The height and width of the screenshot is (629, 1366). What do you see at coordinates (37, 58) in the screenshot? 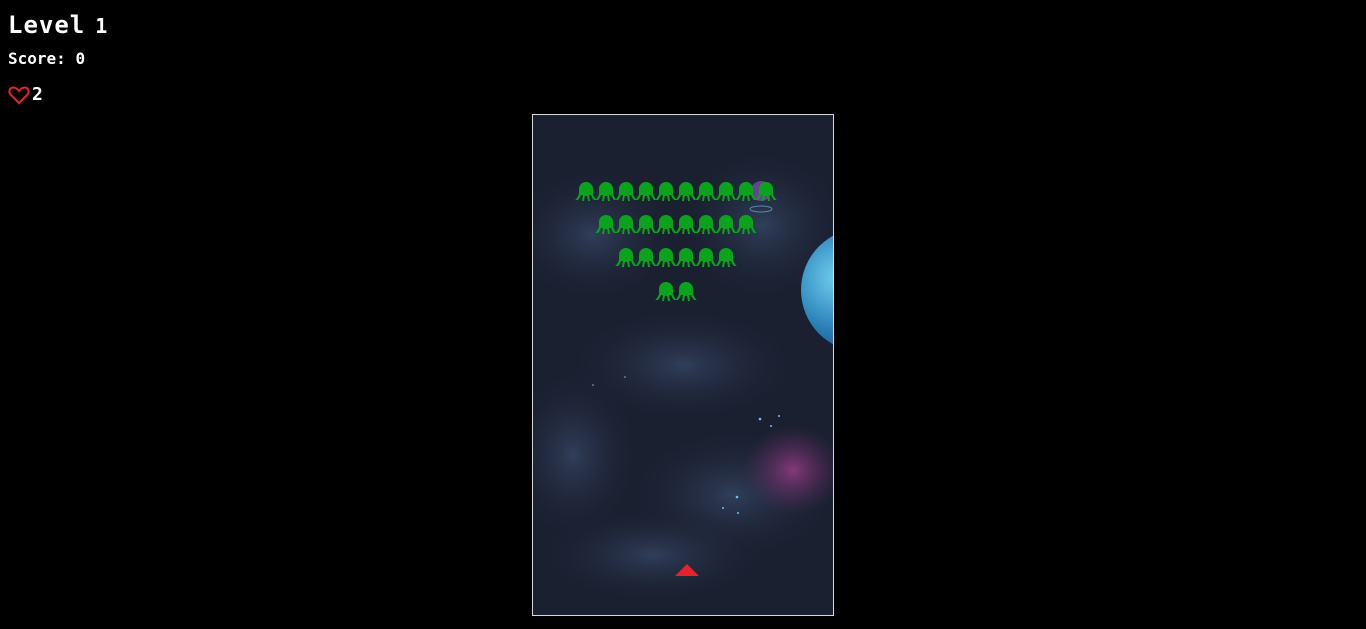
I see `score-label: Score:` at bounding box center [37, 58].